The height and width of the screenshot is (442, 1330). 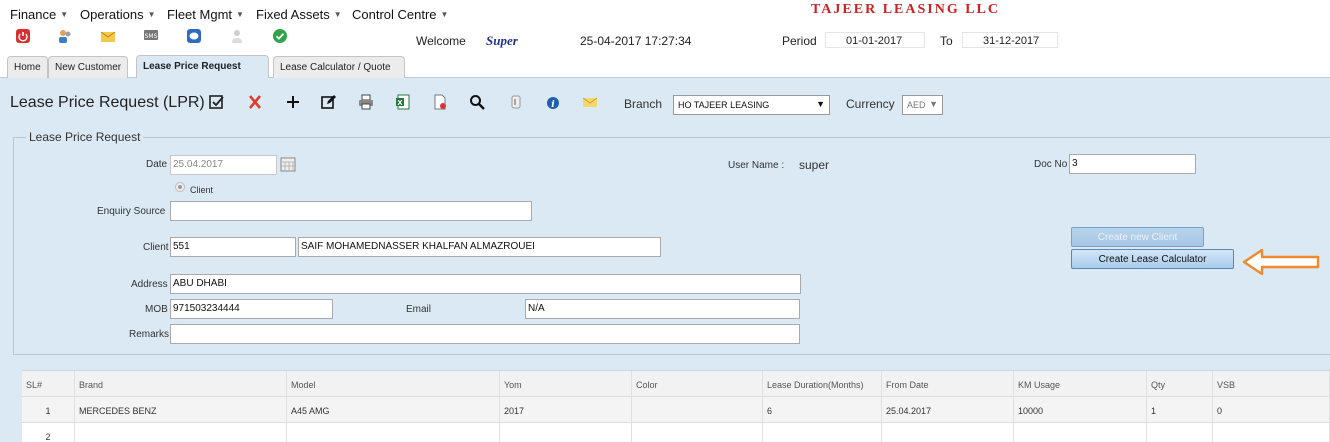 What do you see at coordinates (906, 9) in the screenshot?
I see `company-name: TAJEER LEASING LLC` at bounding box center [906, 9].